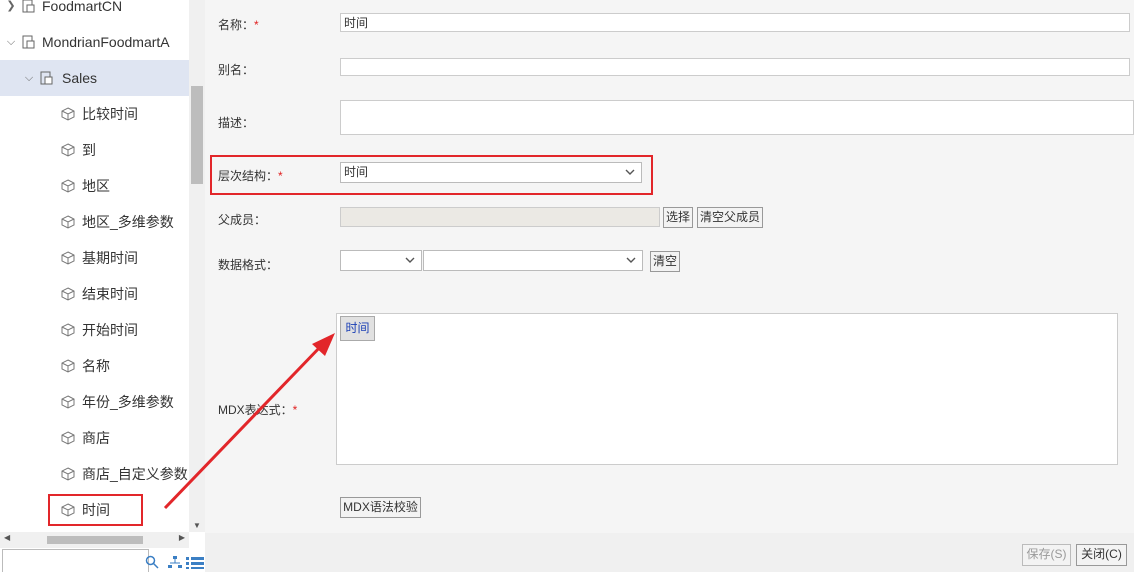 Image resolution: width=1134 pixels, height=572 pixels. I want to click on description-label: 描述：, so click(236, 123).